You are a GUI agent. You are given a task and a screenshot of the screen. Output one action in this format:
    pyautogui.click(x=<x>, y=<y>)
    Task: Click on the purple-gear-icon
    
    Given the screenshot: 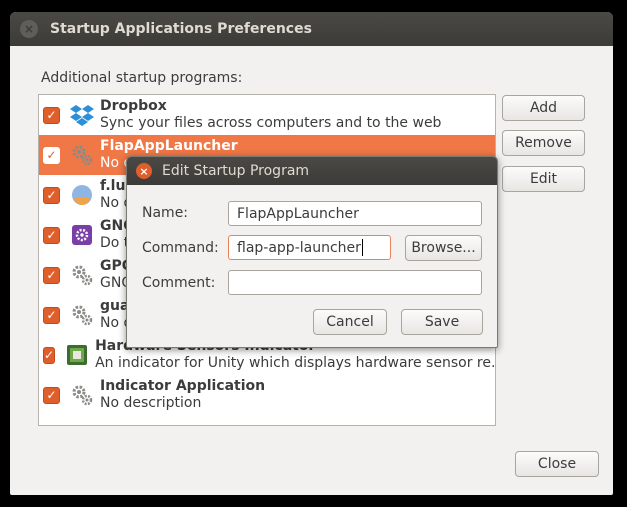 What is the action you would take?
    pyautogui.click(x=82, y=235)
    